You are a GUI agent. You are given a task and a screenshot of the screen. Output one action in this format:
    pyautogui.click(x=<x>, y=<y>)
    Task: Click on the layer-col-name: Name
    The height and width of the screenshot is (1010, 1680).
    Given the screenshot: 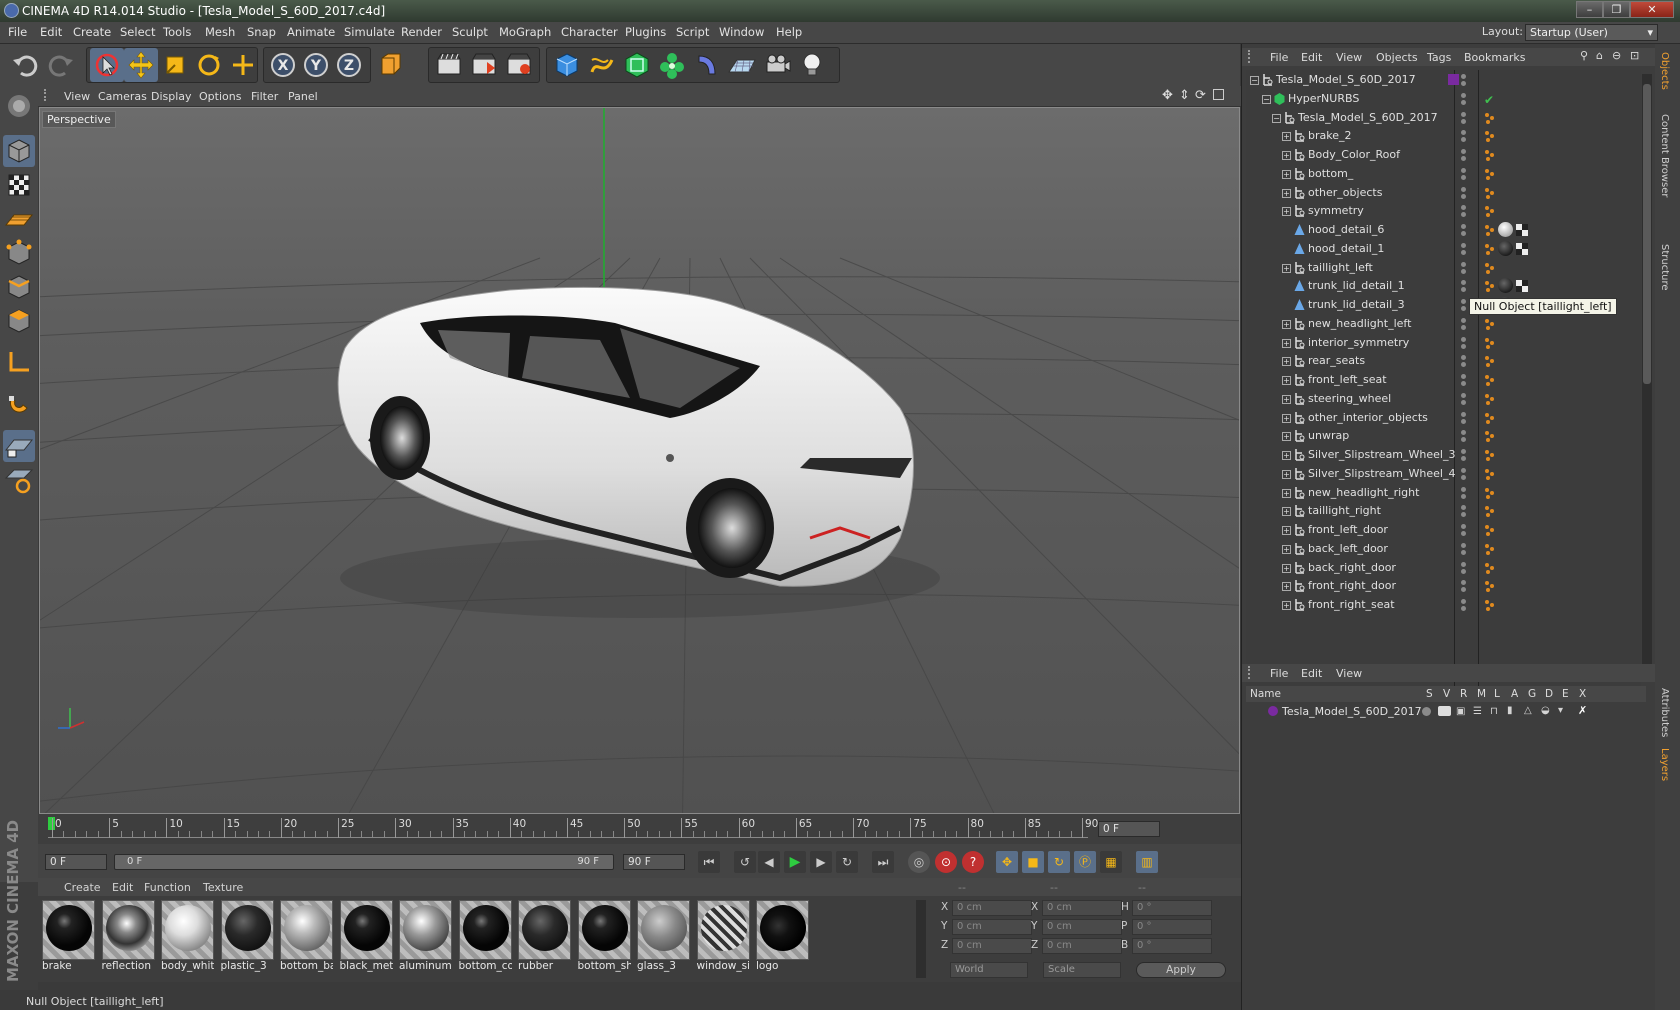 What is the action you would take?
    pyautogui.click(x=1265, y=694)
    